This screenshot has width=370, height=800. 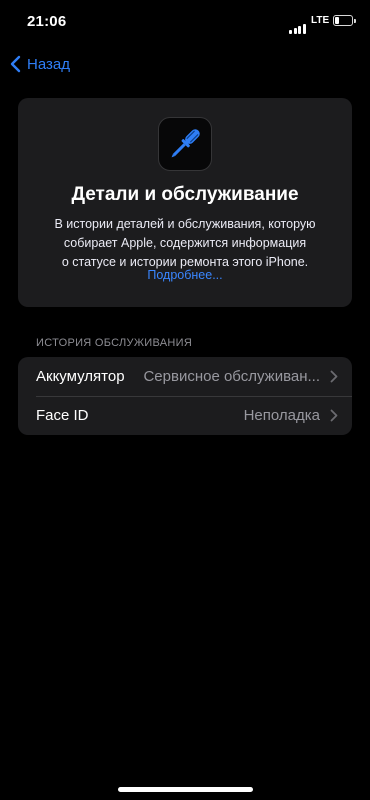 I want to click on description-line: собирает Apple, содержится информация, so click(x=185, y=243).